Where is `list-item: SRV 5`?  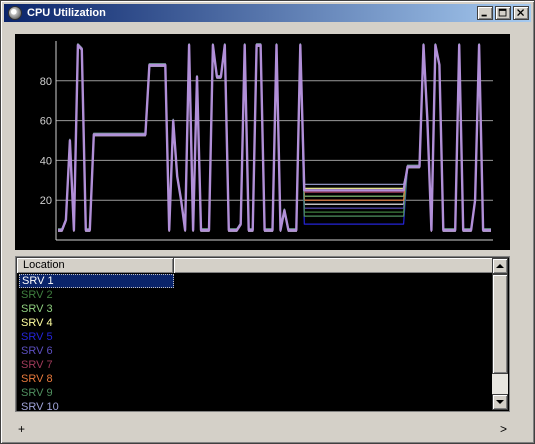
list-item: SRV 5 is located at coordinates (96, 337).